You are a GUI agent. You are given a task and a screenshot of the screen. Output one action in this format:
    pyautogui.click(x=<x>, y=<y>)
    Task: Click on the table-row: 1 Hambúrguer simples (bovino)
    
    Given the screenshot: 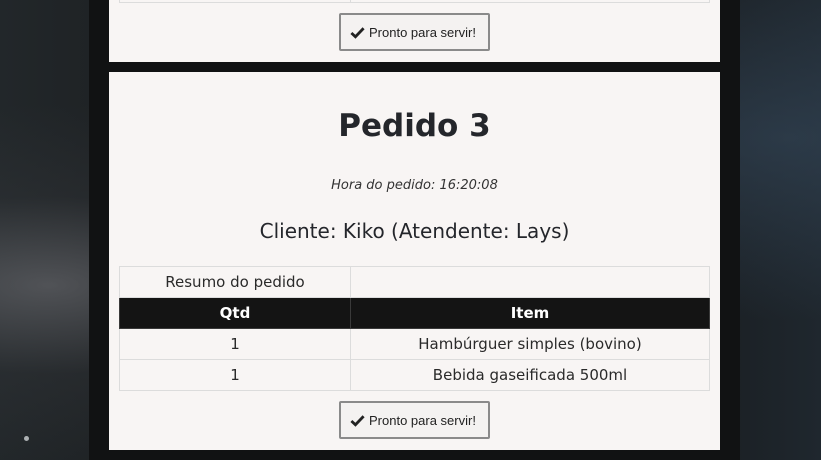 What is the action you would take?
    pyautogui.click(x=414, y=344)
    